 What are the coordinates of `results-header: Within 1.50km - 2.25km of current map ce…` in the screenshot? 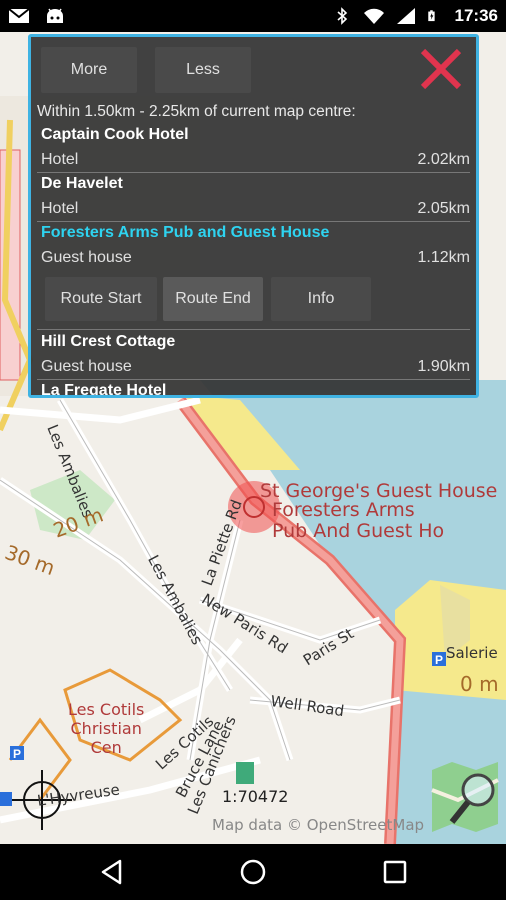 It's located at (196, 111).